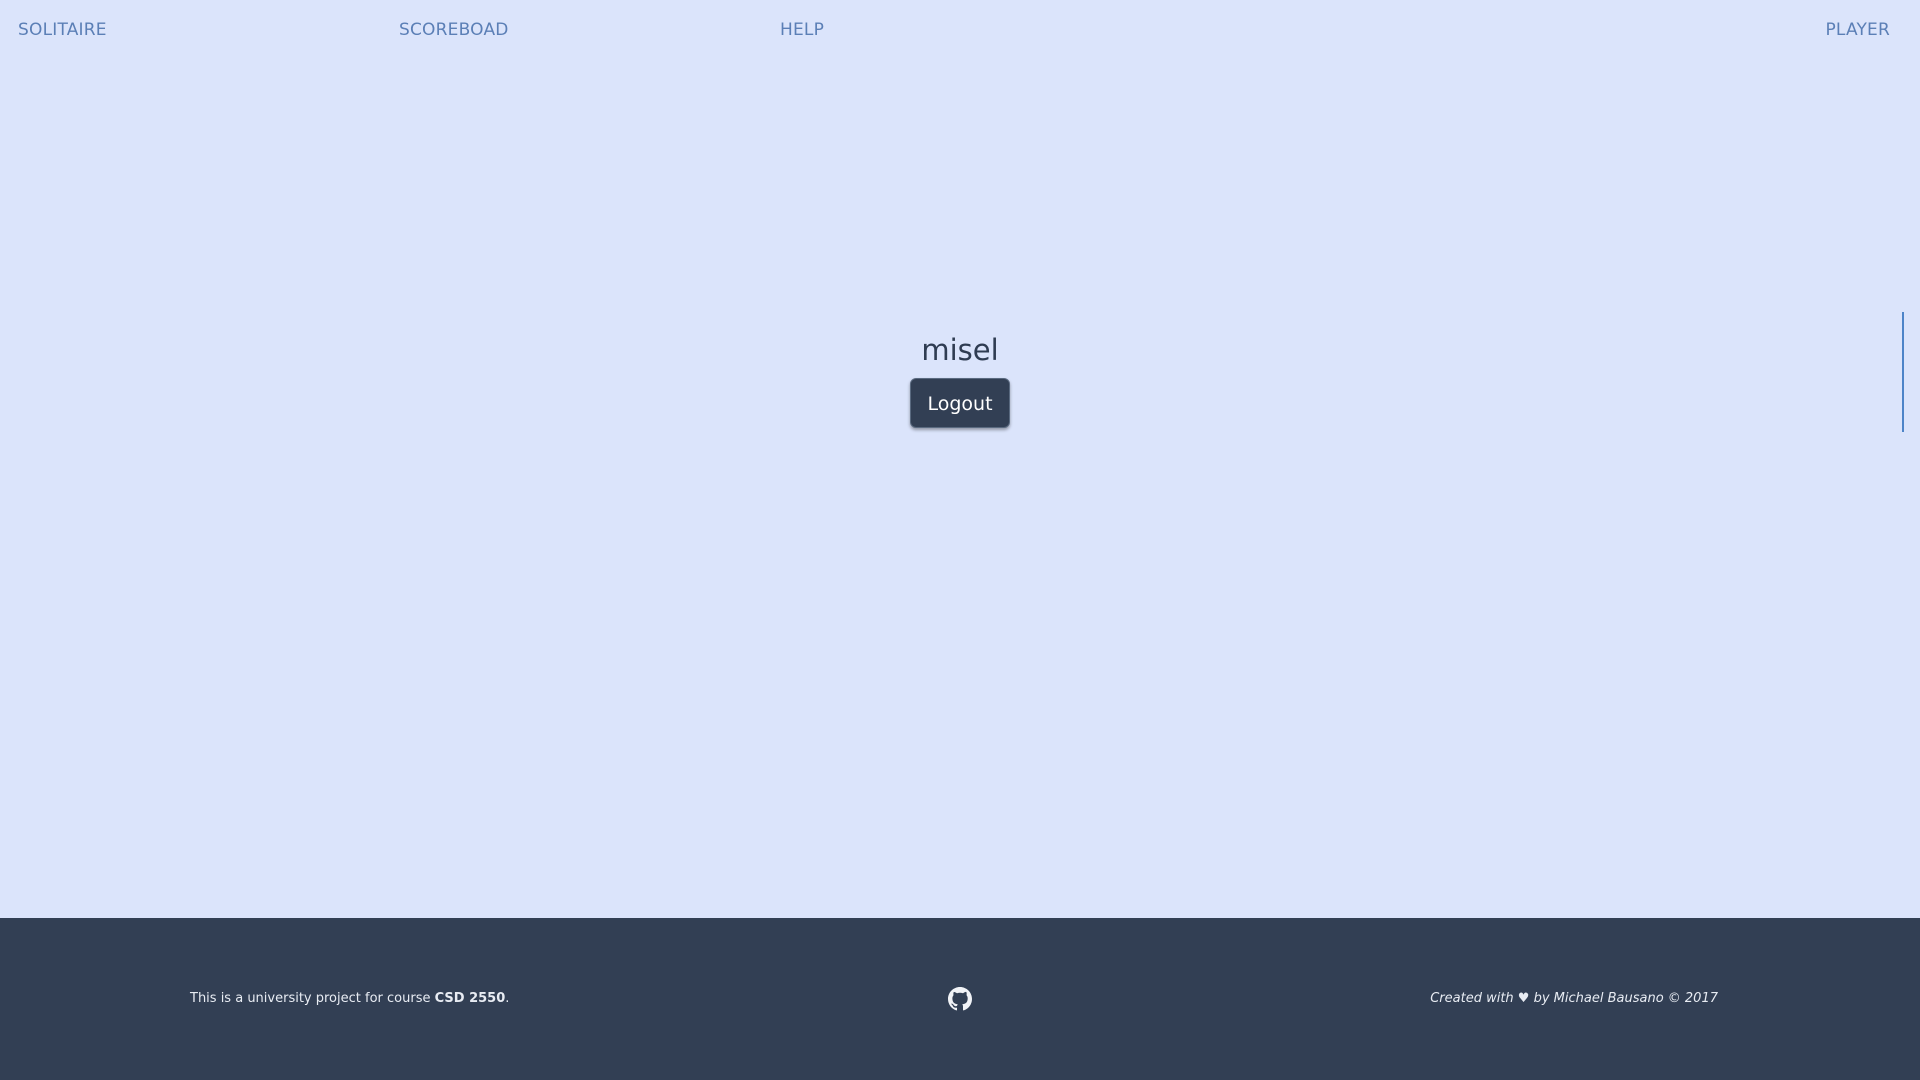  Describe the element at coordinates (507, 998) in the screenshot. I see `footer-note-suffix: .` at that location.